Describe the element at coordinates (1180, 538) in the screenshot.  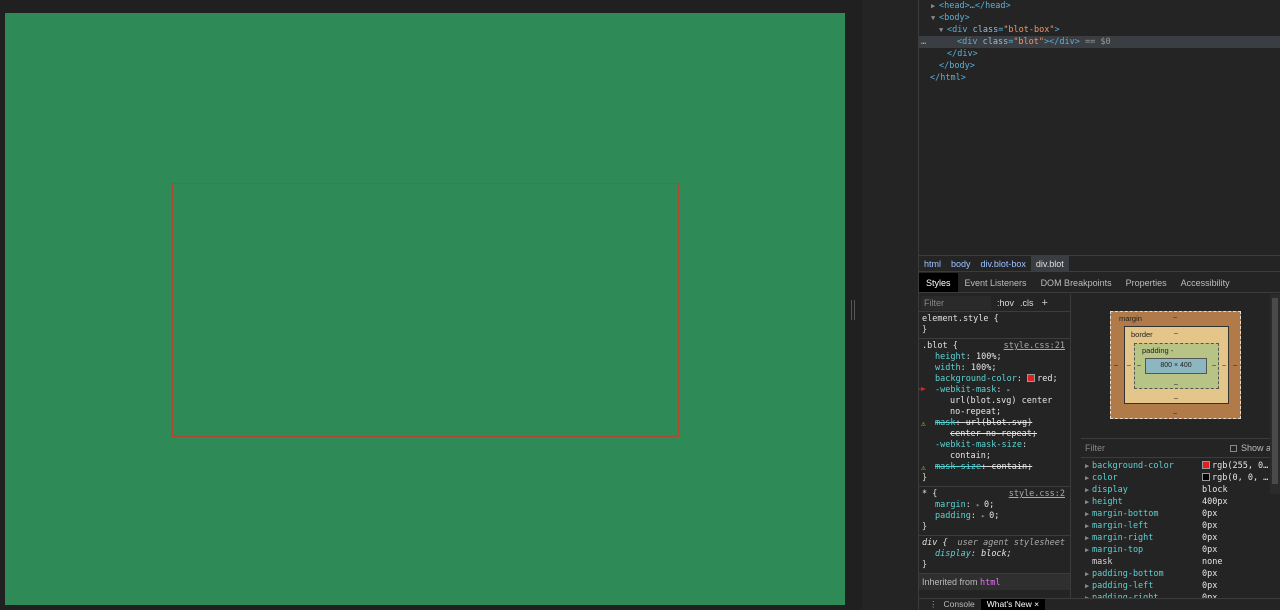
I see `computed-property: ▶ margin-right 0px` at that location.